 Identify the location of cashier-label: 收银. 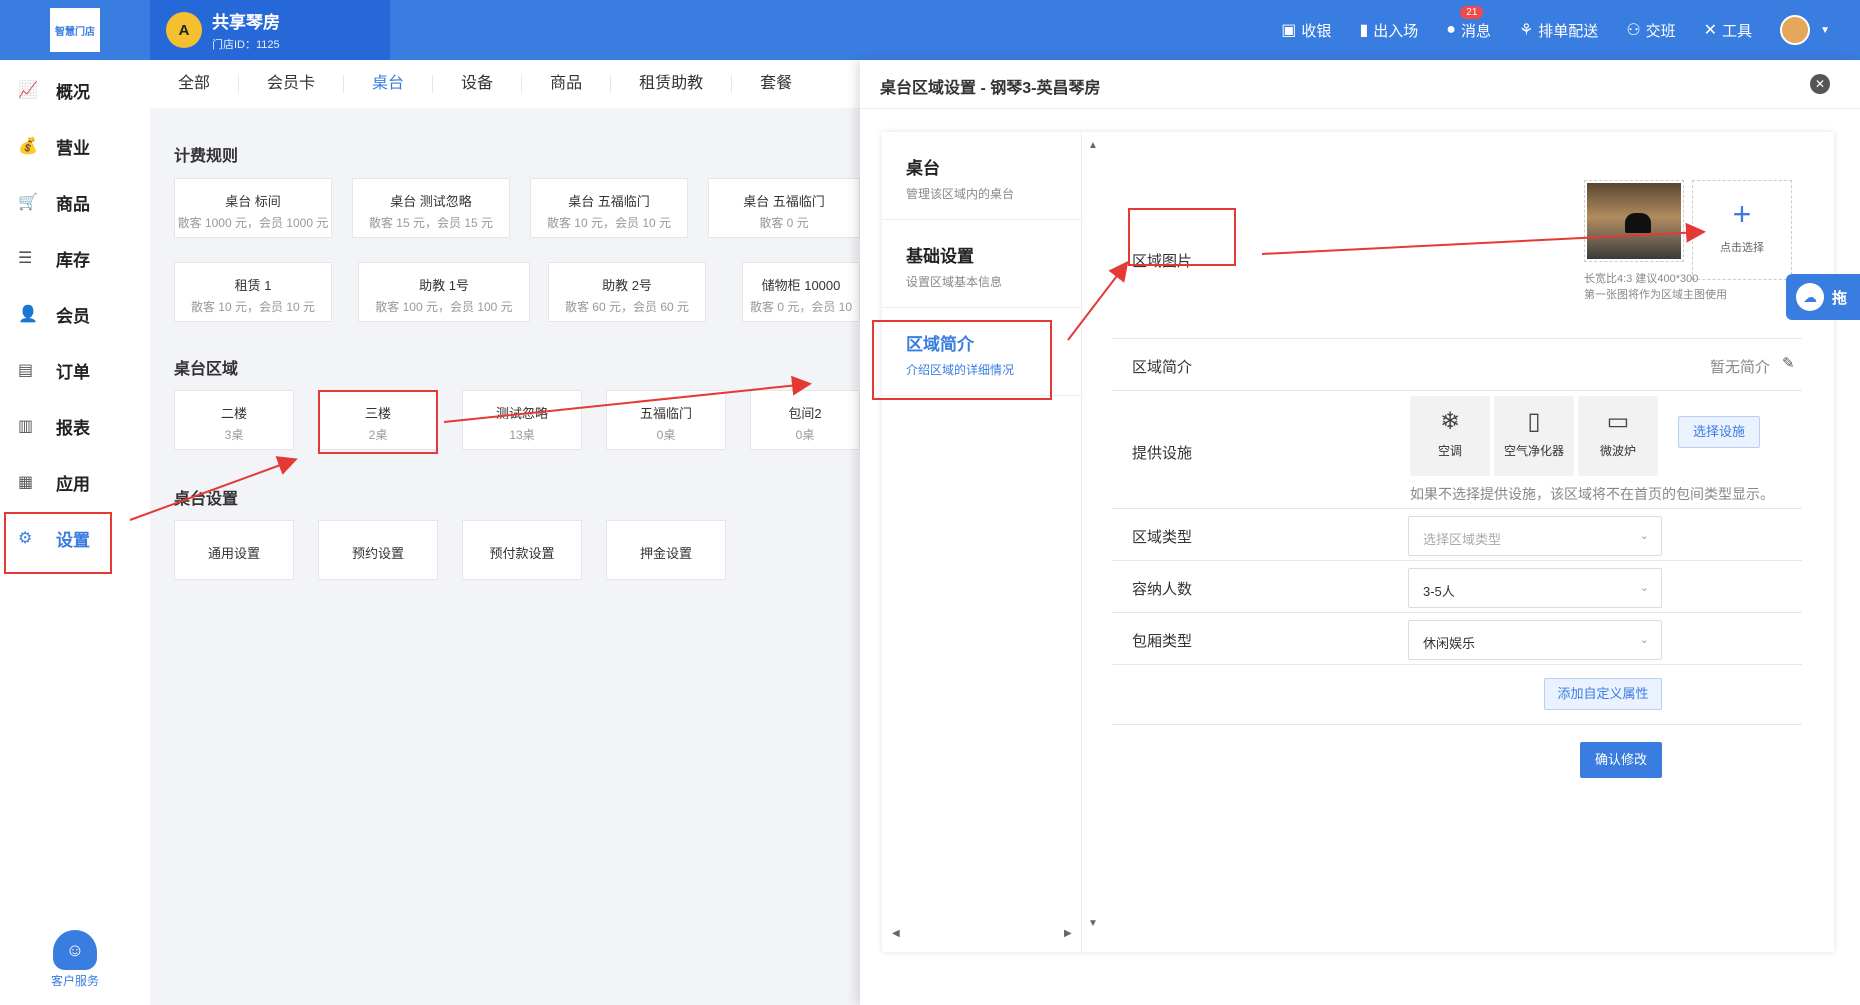
(1316, 31).